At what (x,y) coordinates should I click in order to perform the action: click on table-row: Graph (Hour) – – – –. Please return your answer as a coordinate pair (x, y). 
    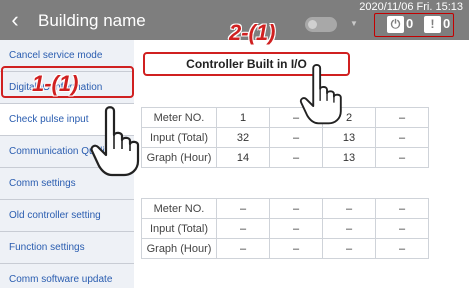
    Looking at the image, I should click on (285, 248).